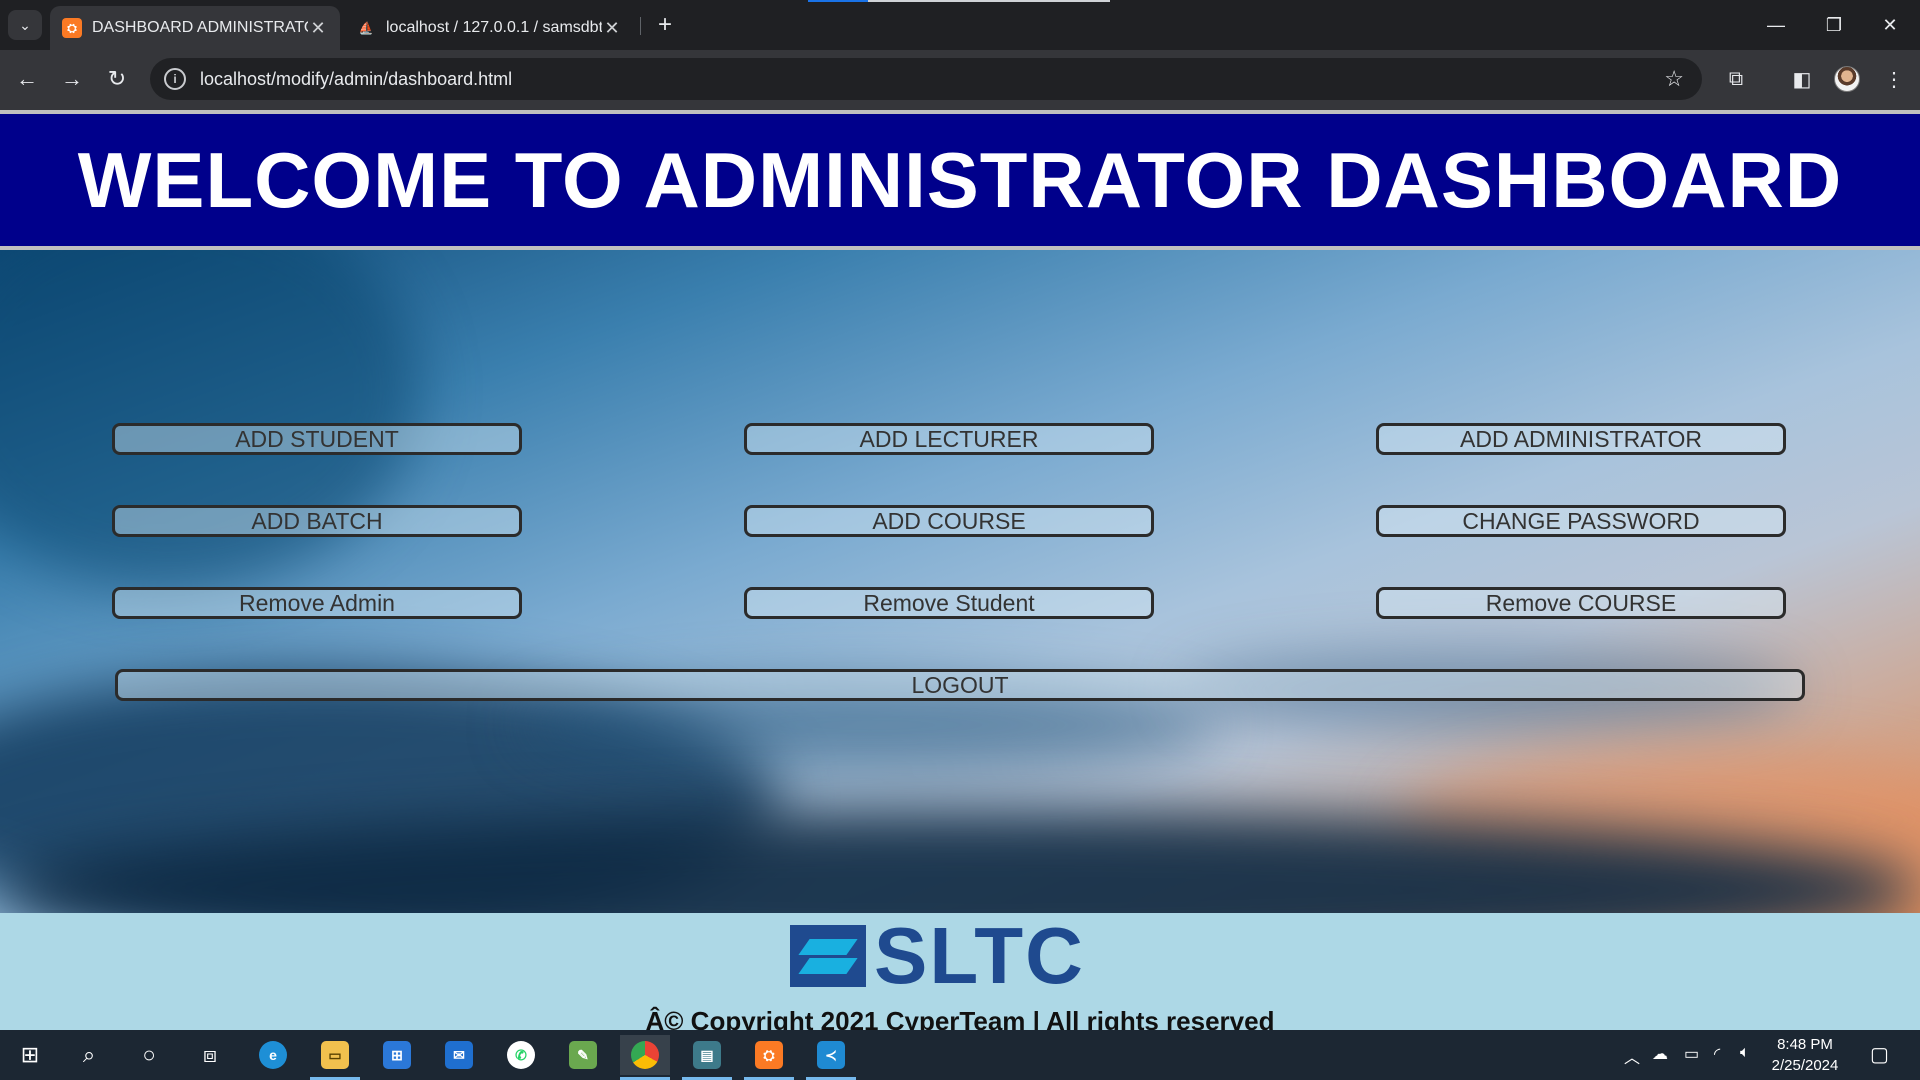  I want to click on remove-course-button: Remove COURSE, so click(1581, 603).